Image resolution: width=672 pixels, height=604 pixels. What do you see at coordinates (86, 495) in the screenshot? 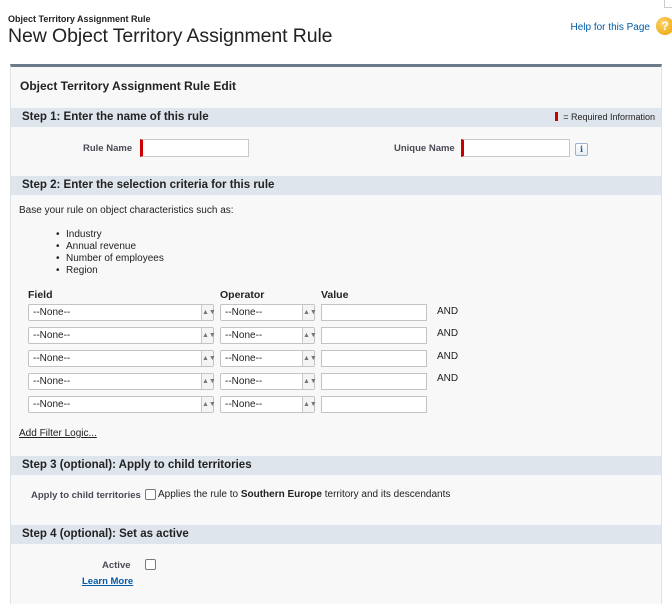
I see `apply-child-label: Apply to child territories` at bounding box center [86, 495].